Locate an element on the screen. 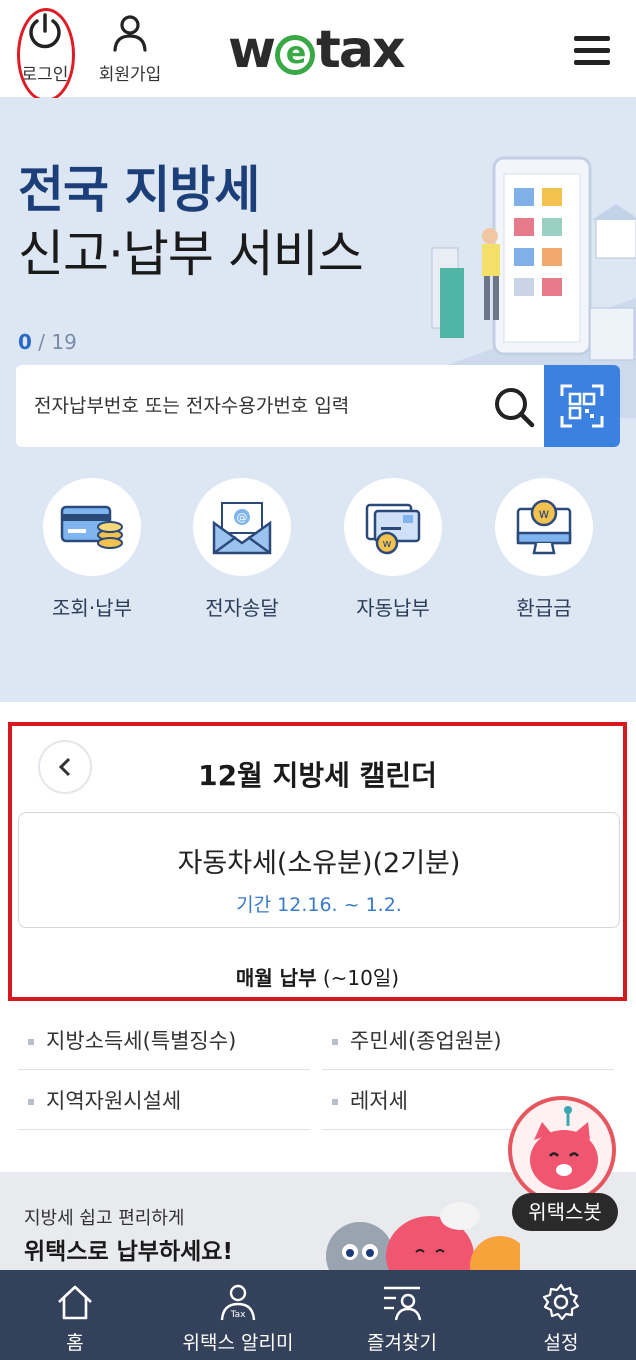  pager-total: 19 is located at coordinates (64, 342).